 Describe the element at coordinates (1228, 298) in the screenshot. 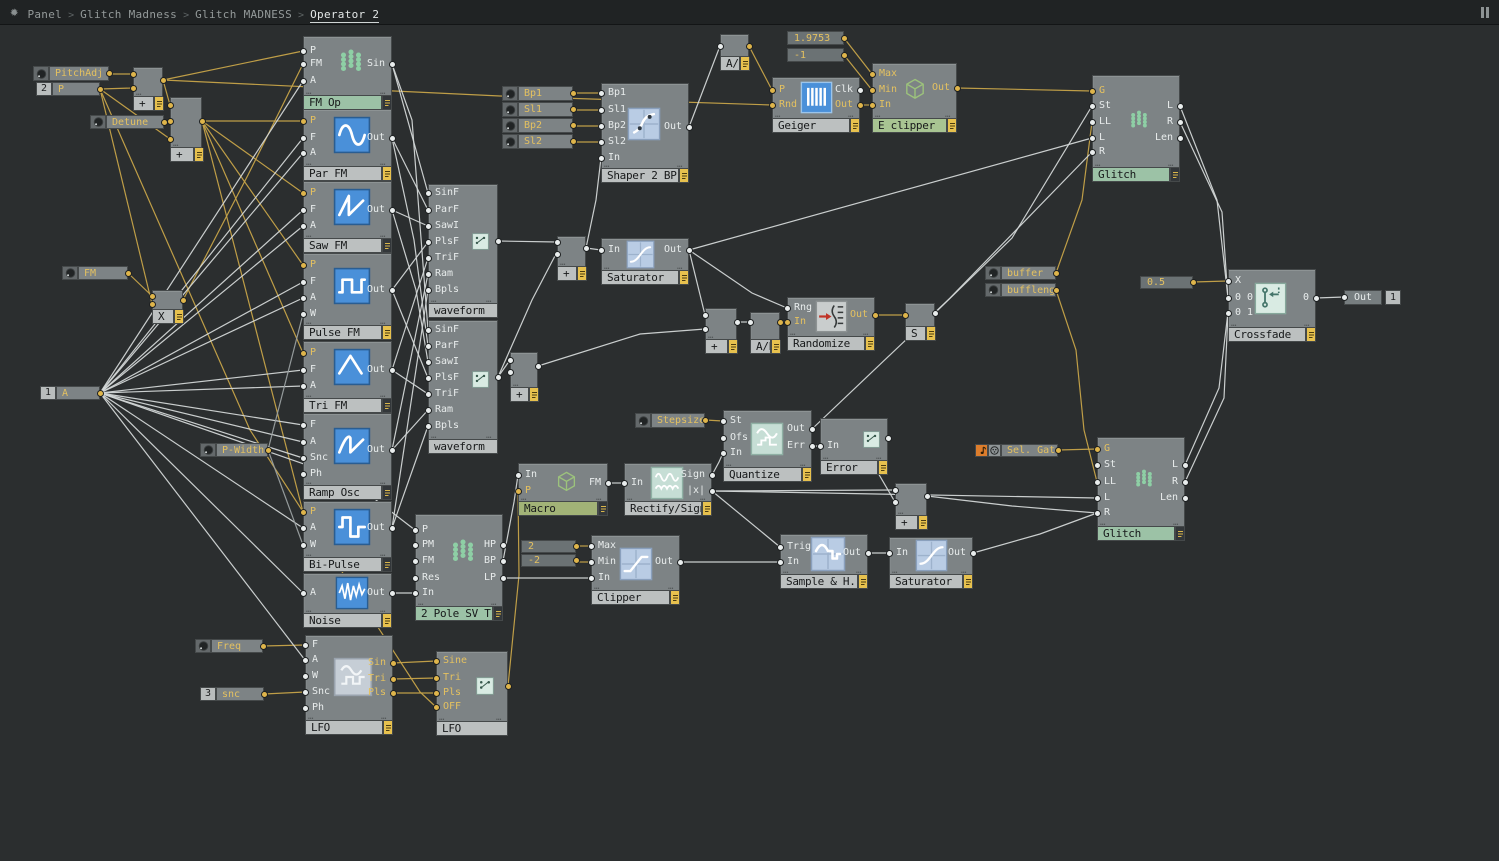

I see `port-in-0 0-crossfade` at that location.